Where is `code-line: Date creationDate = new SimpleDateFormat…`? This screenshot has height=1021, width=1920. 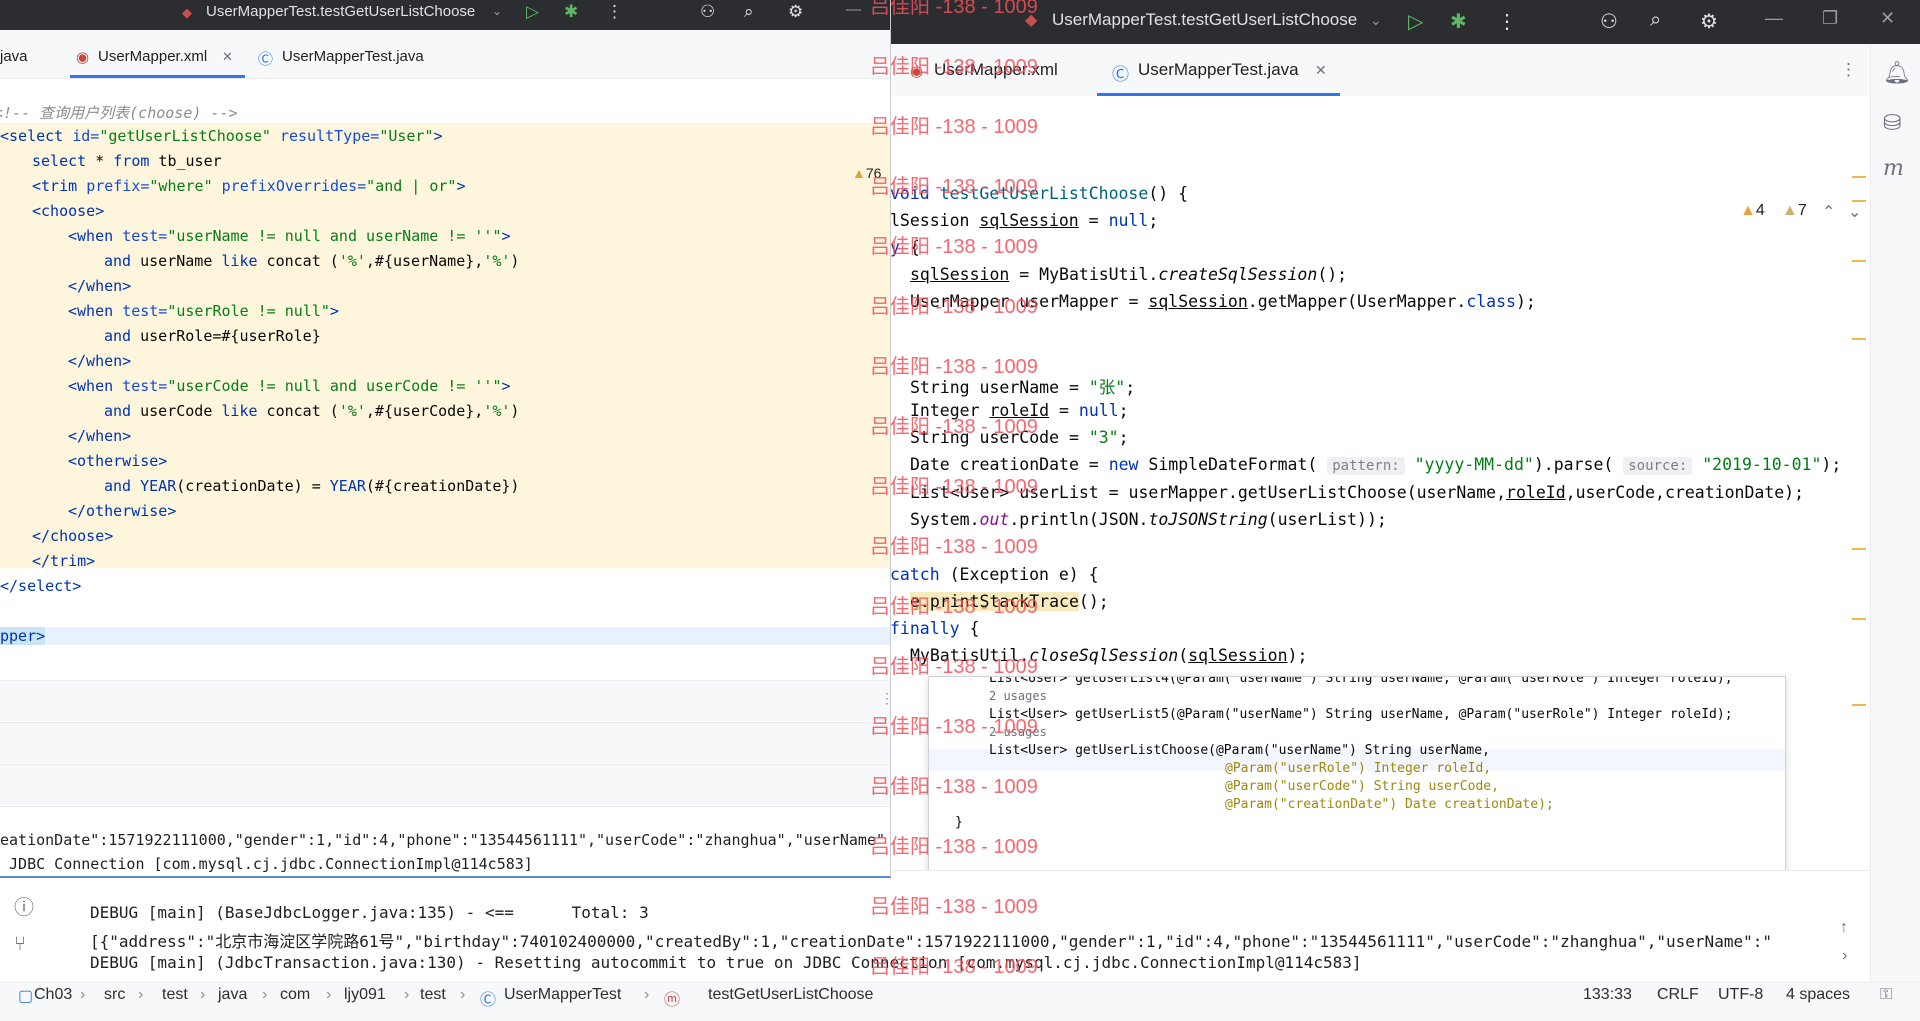 code-line: Date creationDate = new SimpleDateFormat… is located at coordinates (1376, 465).